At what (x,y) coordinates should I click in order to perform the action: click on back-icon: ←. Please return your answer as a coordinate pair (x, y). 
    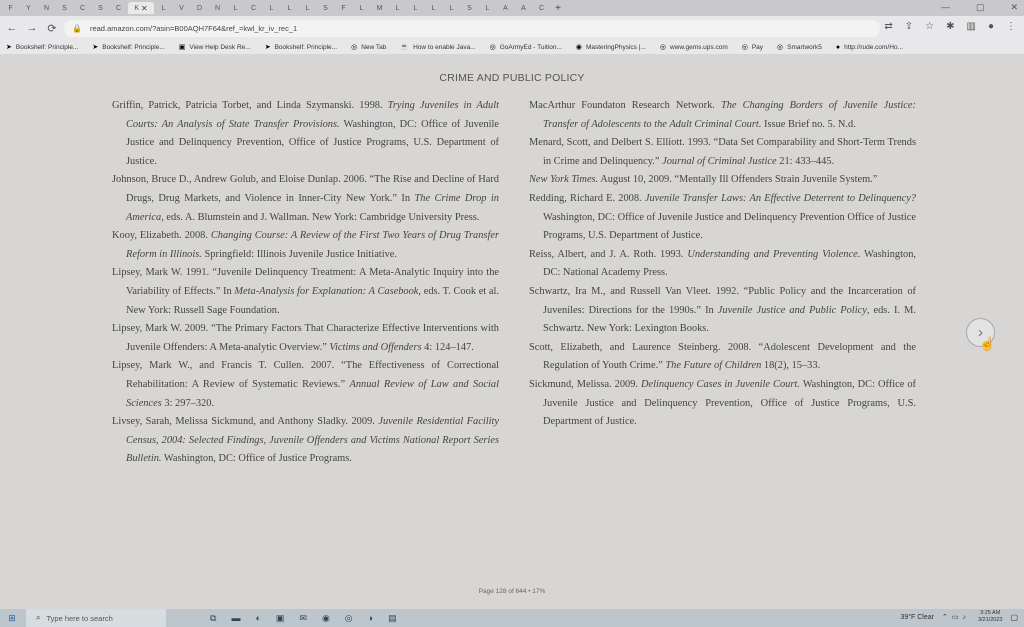
    Looking at the image, I should click on (12, 28).